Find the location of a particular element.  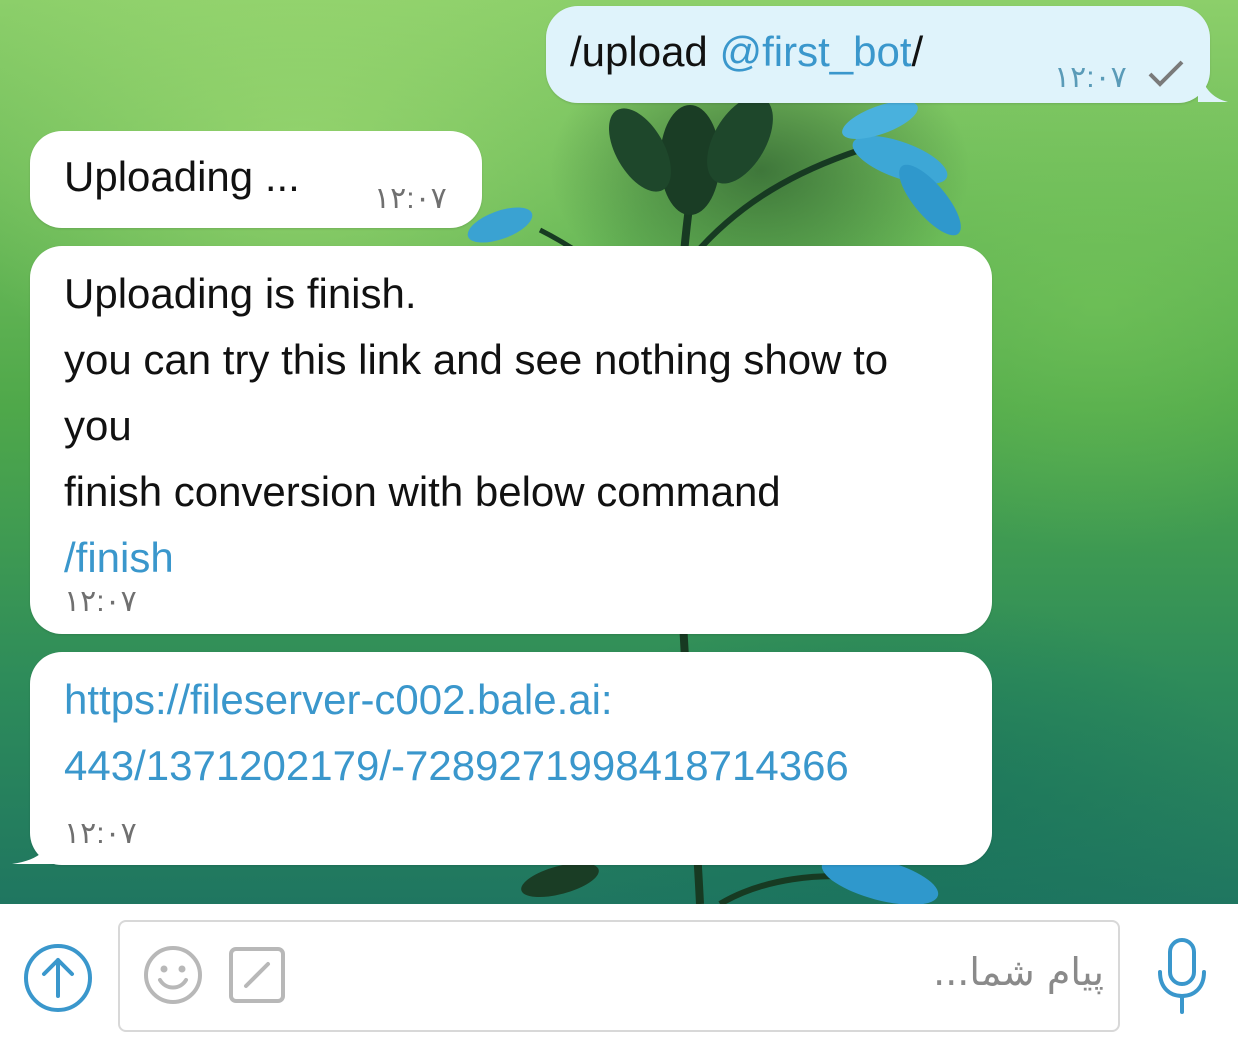

incoming-bubble-tail is located at coordinates (34, 845).